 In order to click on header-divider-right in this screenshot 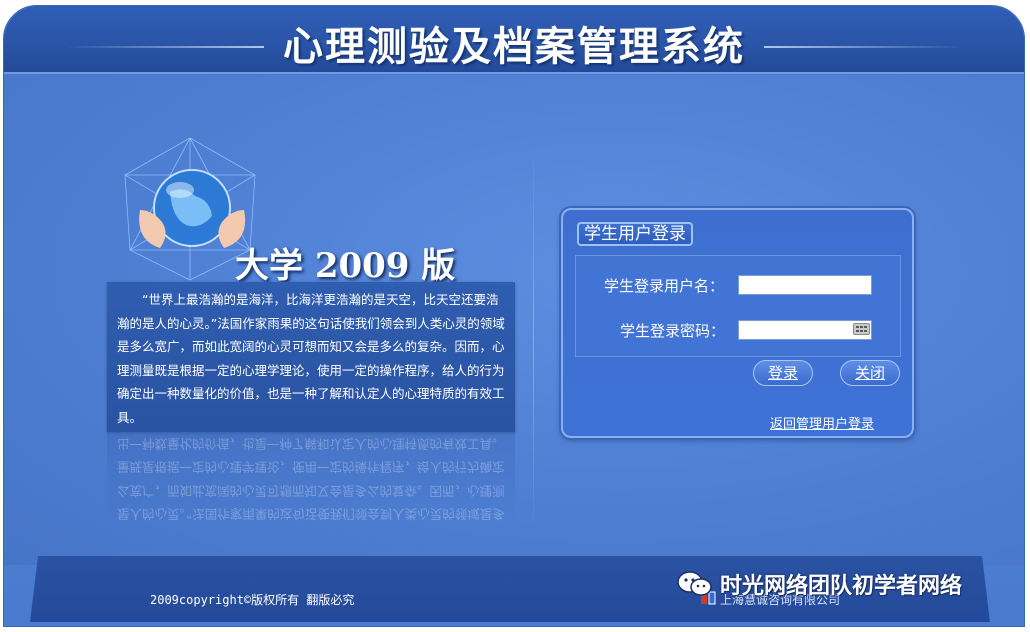, I will do `click(864, 47)`.